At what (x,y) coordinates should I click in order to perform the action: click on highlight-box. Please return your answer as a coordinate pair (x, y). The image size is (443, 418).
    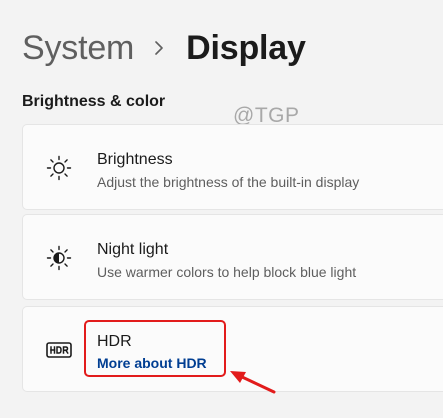
    Looking at the image, I should click on (155, 348).